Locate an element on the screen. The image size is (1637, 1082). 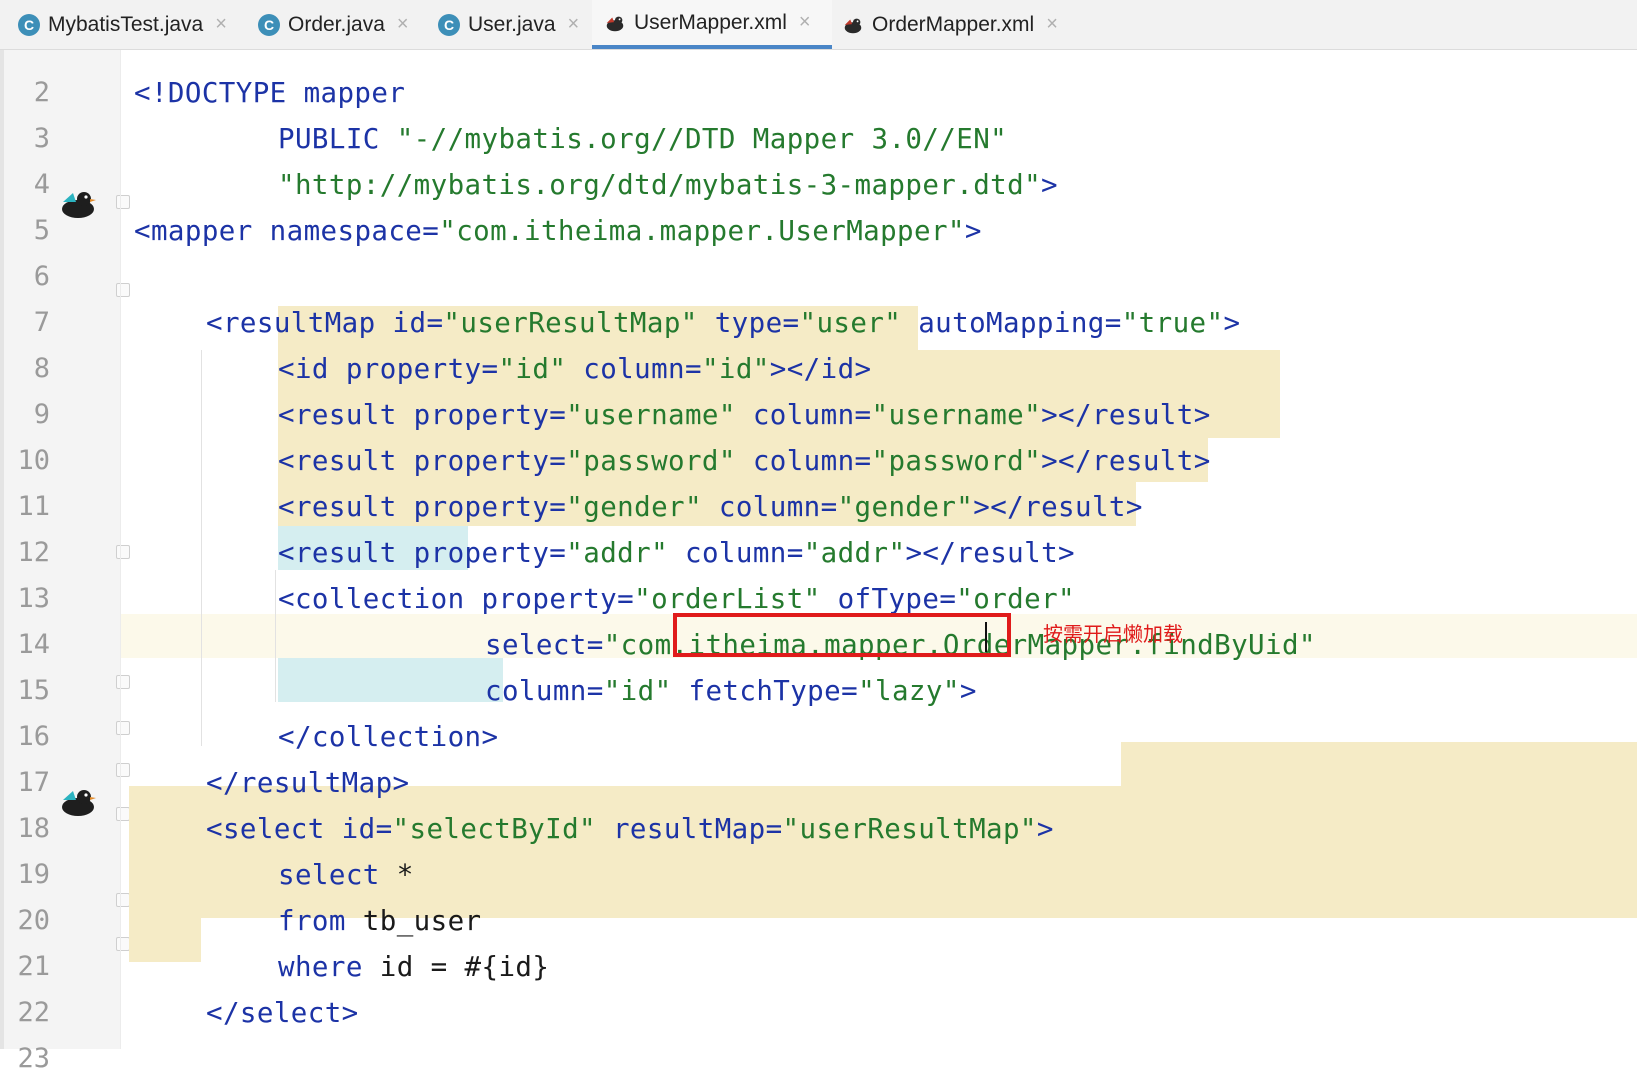
tab-label: MybatisTest.java is located at coordinates (126, 24).